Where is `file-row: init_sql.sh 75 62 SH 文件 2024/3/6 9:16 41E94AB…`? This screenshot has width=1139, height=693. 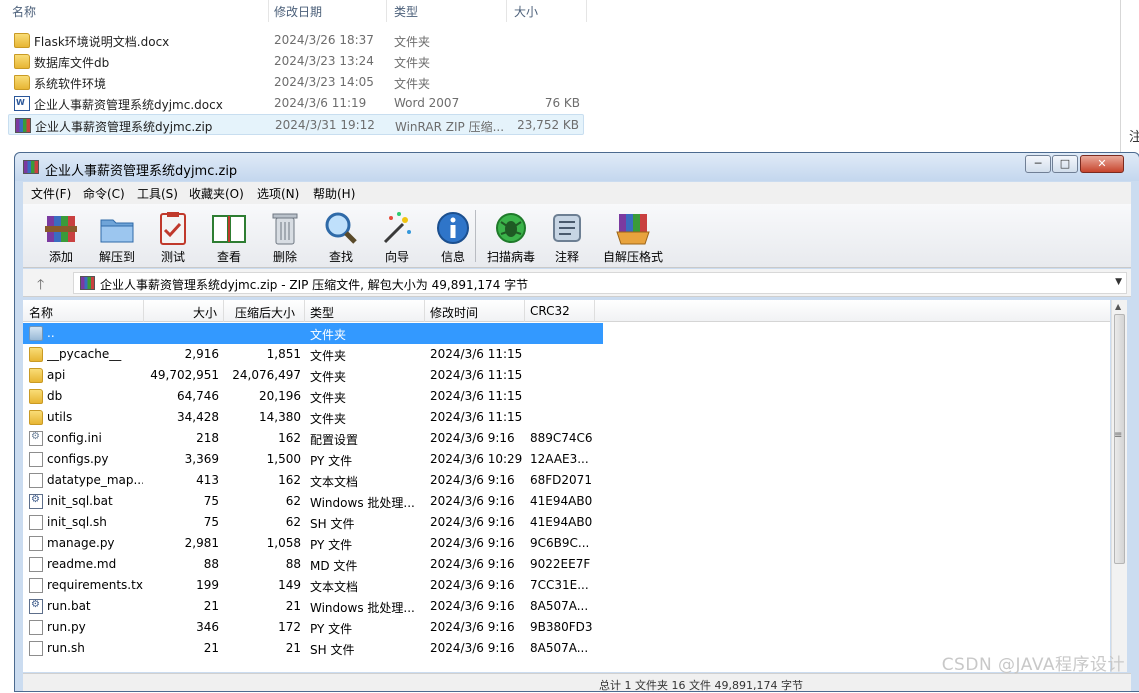
file-row: init_sql.sh 75 62 SH 文件 2024/3/6 9:16 41E94AB… is located at coordinates (313, 522).